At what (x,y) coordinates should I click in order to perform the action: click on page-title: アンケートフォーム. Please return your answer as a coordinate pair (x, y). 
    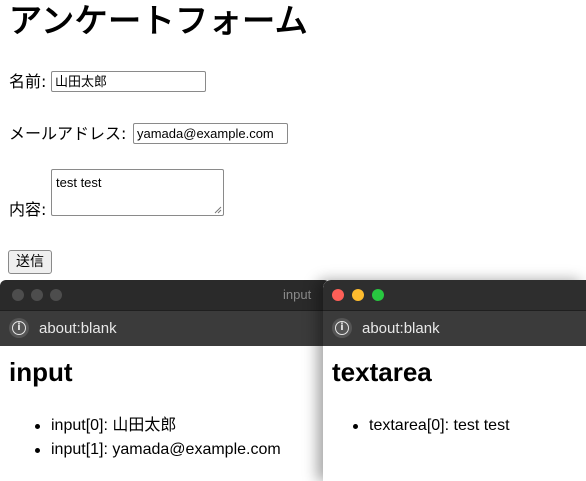
    Looking at the image, I should click on (159, 20).